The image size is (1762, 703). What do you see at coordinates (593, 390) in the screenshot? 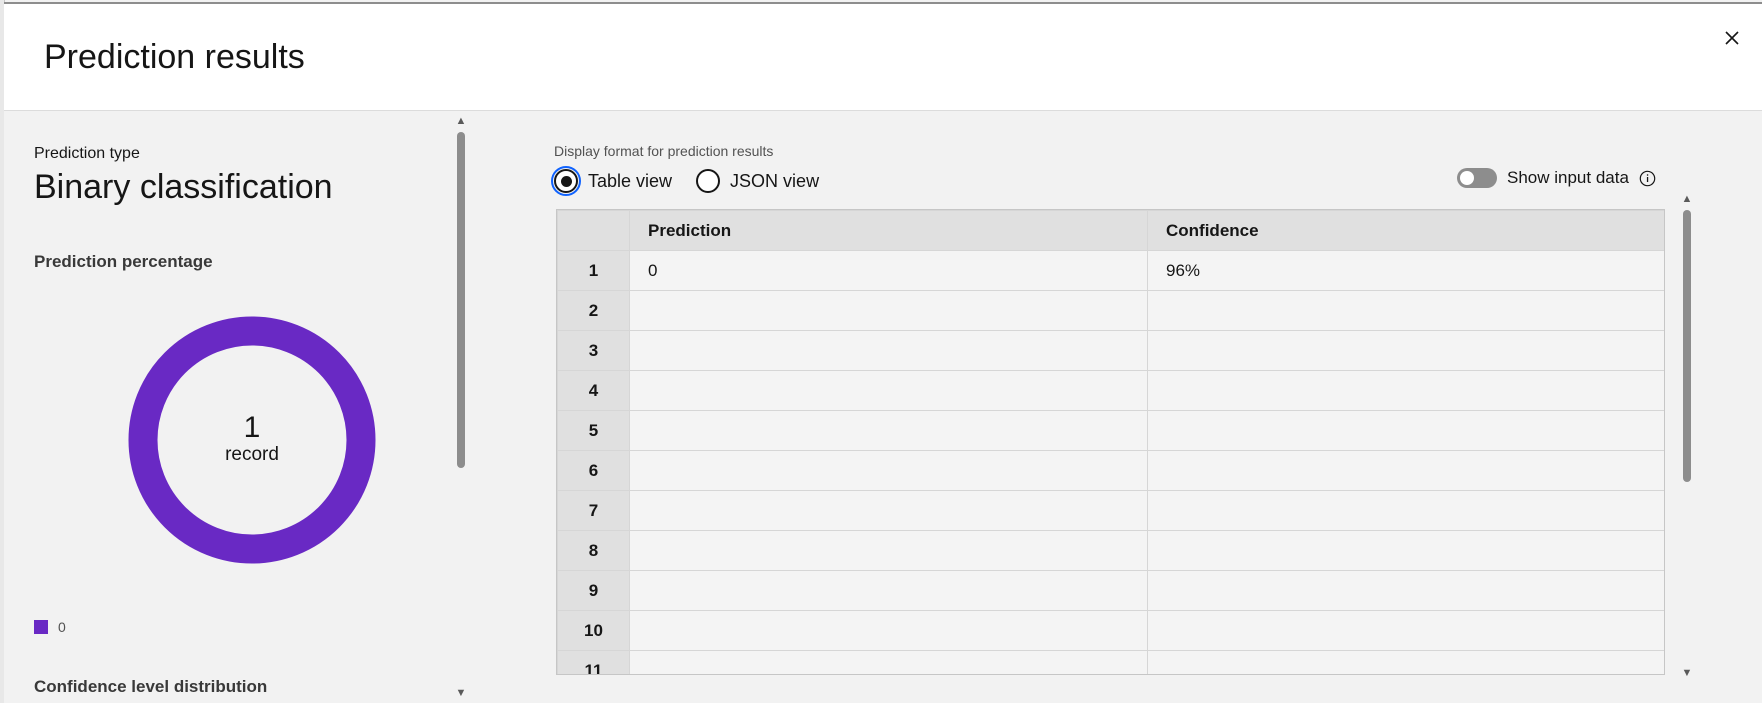
I see `row-index-cell: 4` at bounding box center [593, 390].